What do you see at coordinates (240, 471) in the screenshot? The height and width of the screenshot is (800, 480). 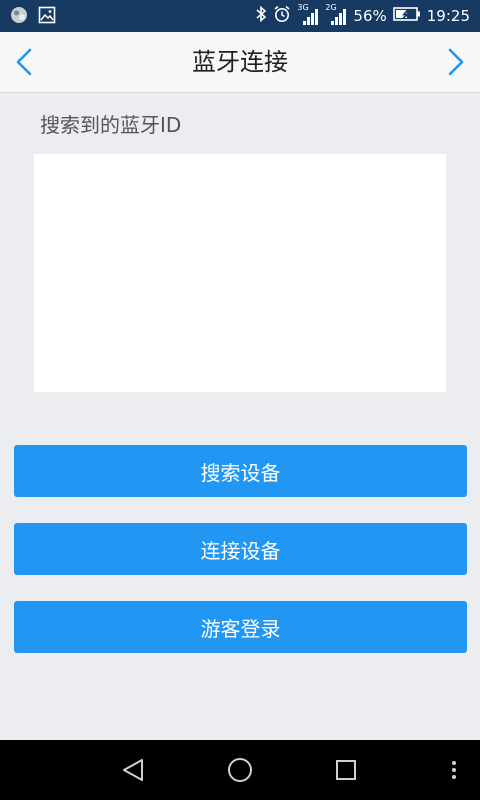 I see `search-device-button: 搜索设备` at bounding box center [240, 471].